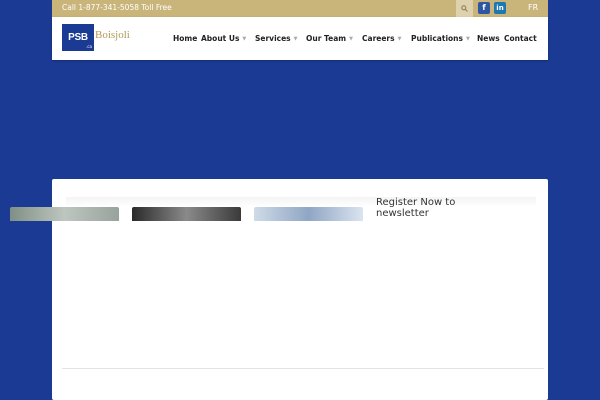  I want to click on nav-label: Home, so click(185, 38).